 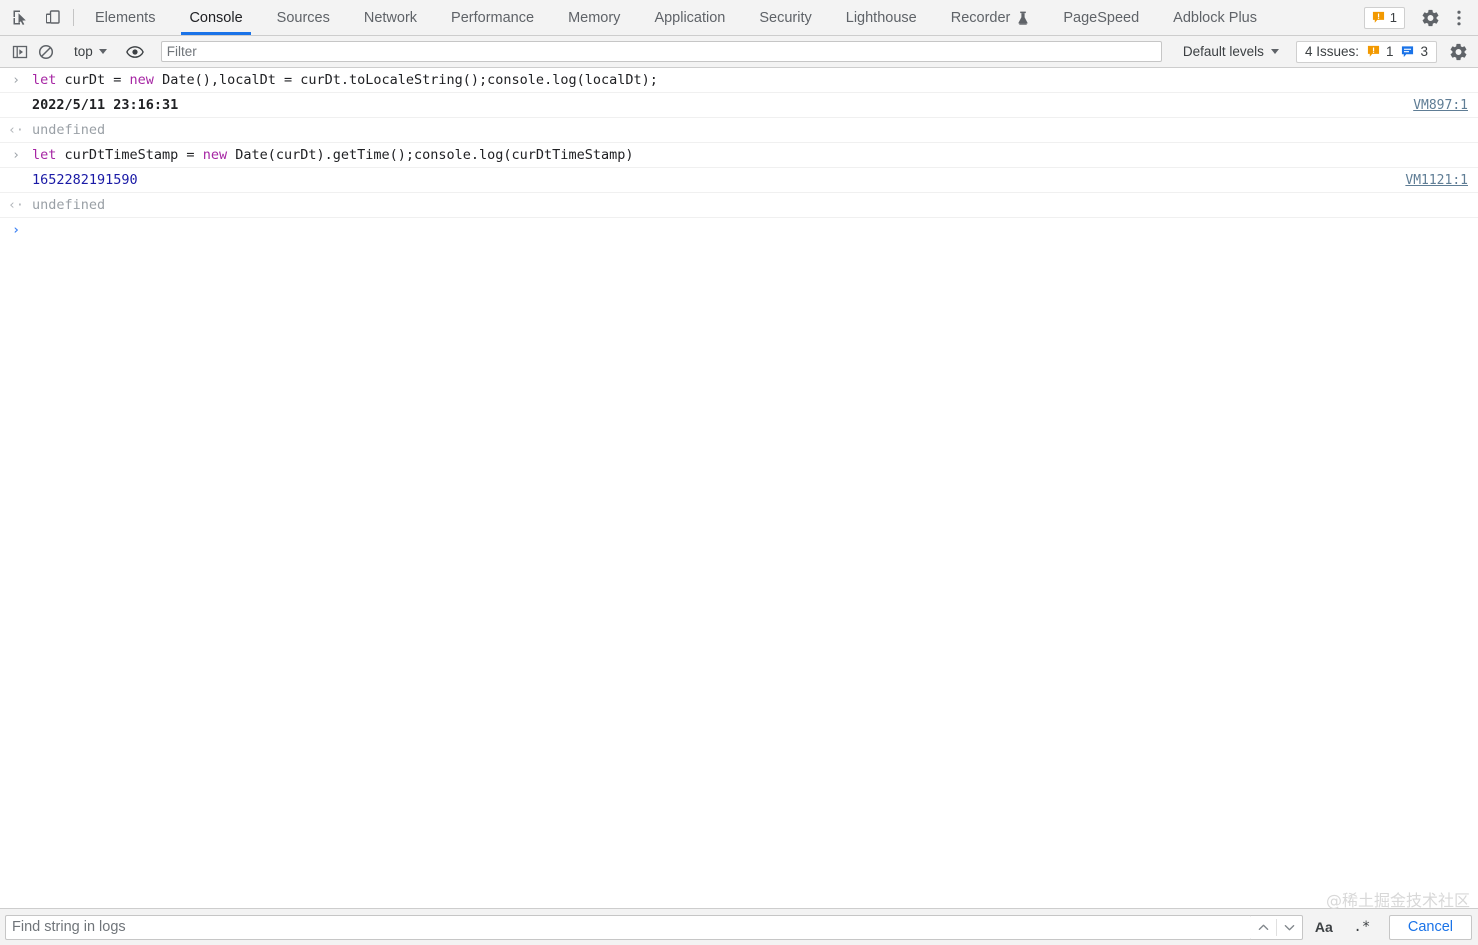 What do you see at coordinates (1389, 51) in the screenshot?
I see `issues-warning-count: 1` at bounding box center [1389, 51].